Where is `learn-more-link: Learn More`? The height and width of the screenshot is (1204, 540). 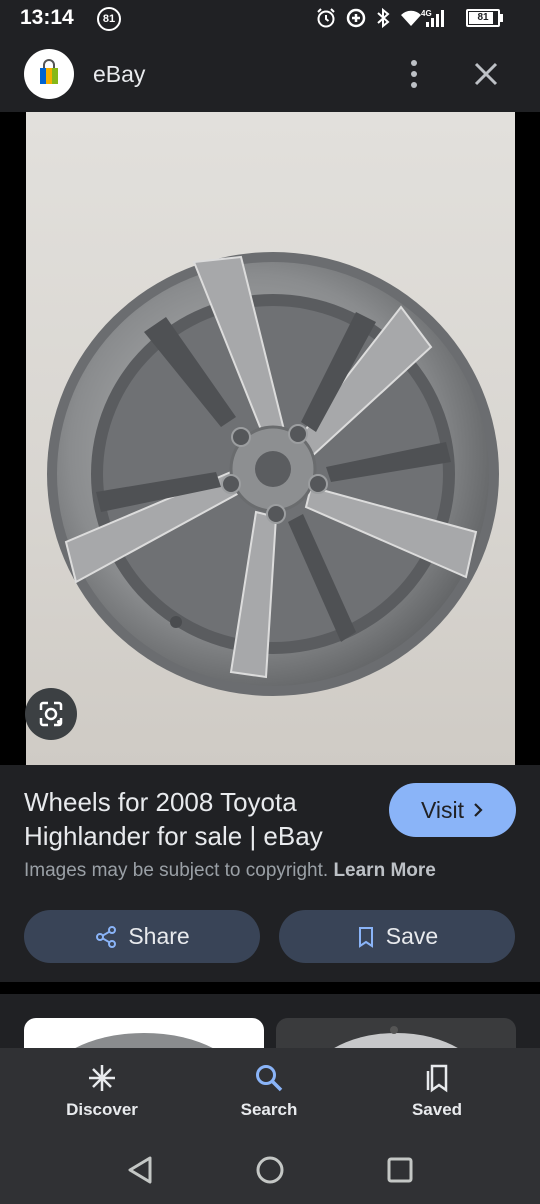 learn-more-link: Learn More is located at coordinates (384, 870).